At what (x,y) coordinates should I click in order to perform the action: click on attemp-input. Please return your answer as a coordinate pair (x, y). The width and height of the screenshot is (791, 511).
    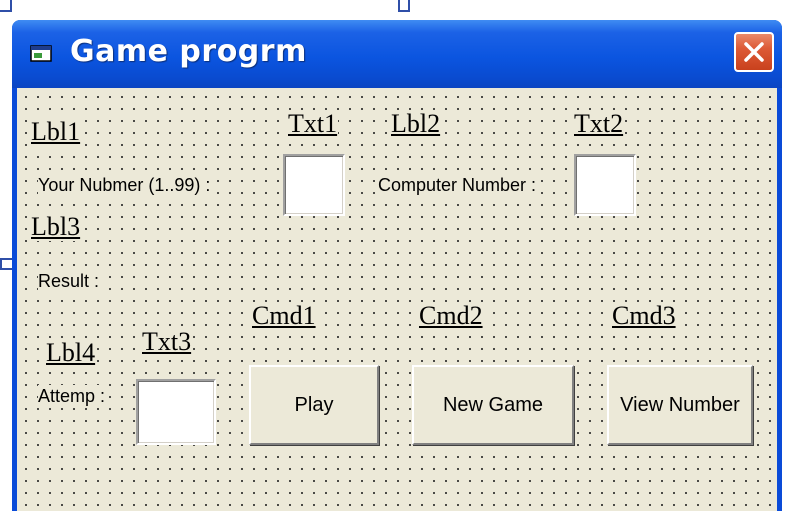
    Looking at the image, I should click on (176, 412).